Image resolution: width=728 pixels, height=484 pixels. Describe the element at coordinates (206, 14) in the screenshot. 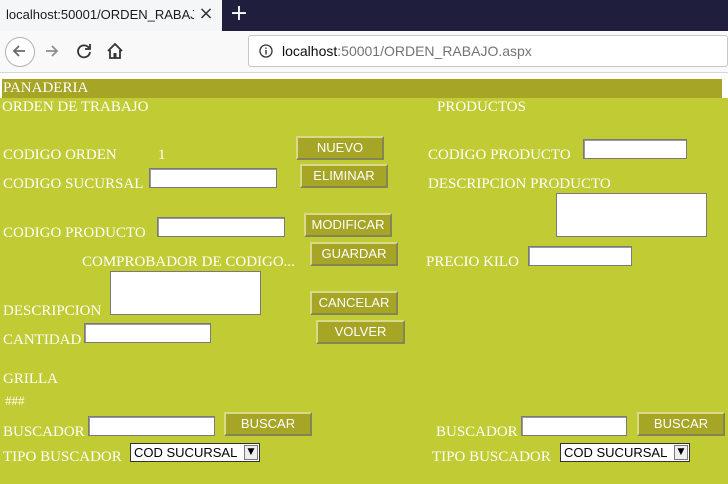

I see `close-tab-icon: ×` at that location.